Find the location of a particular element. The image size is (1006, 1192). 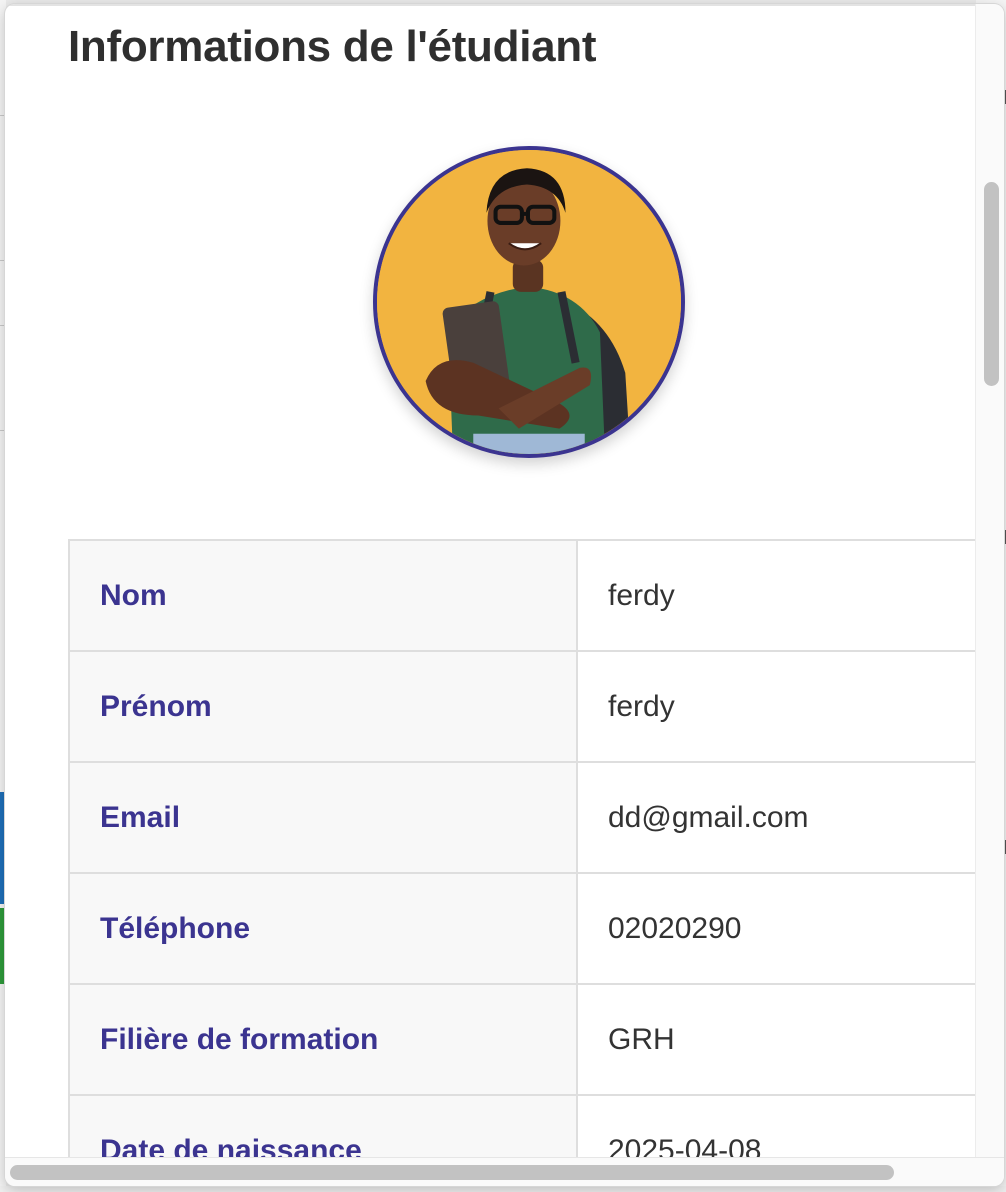

student-avatar is located at coordinates (529, 302).